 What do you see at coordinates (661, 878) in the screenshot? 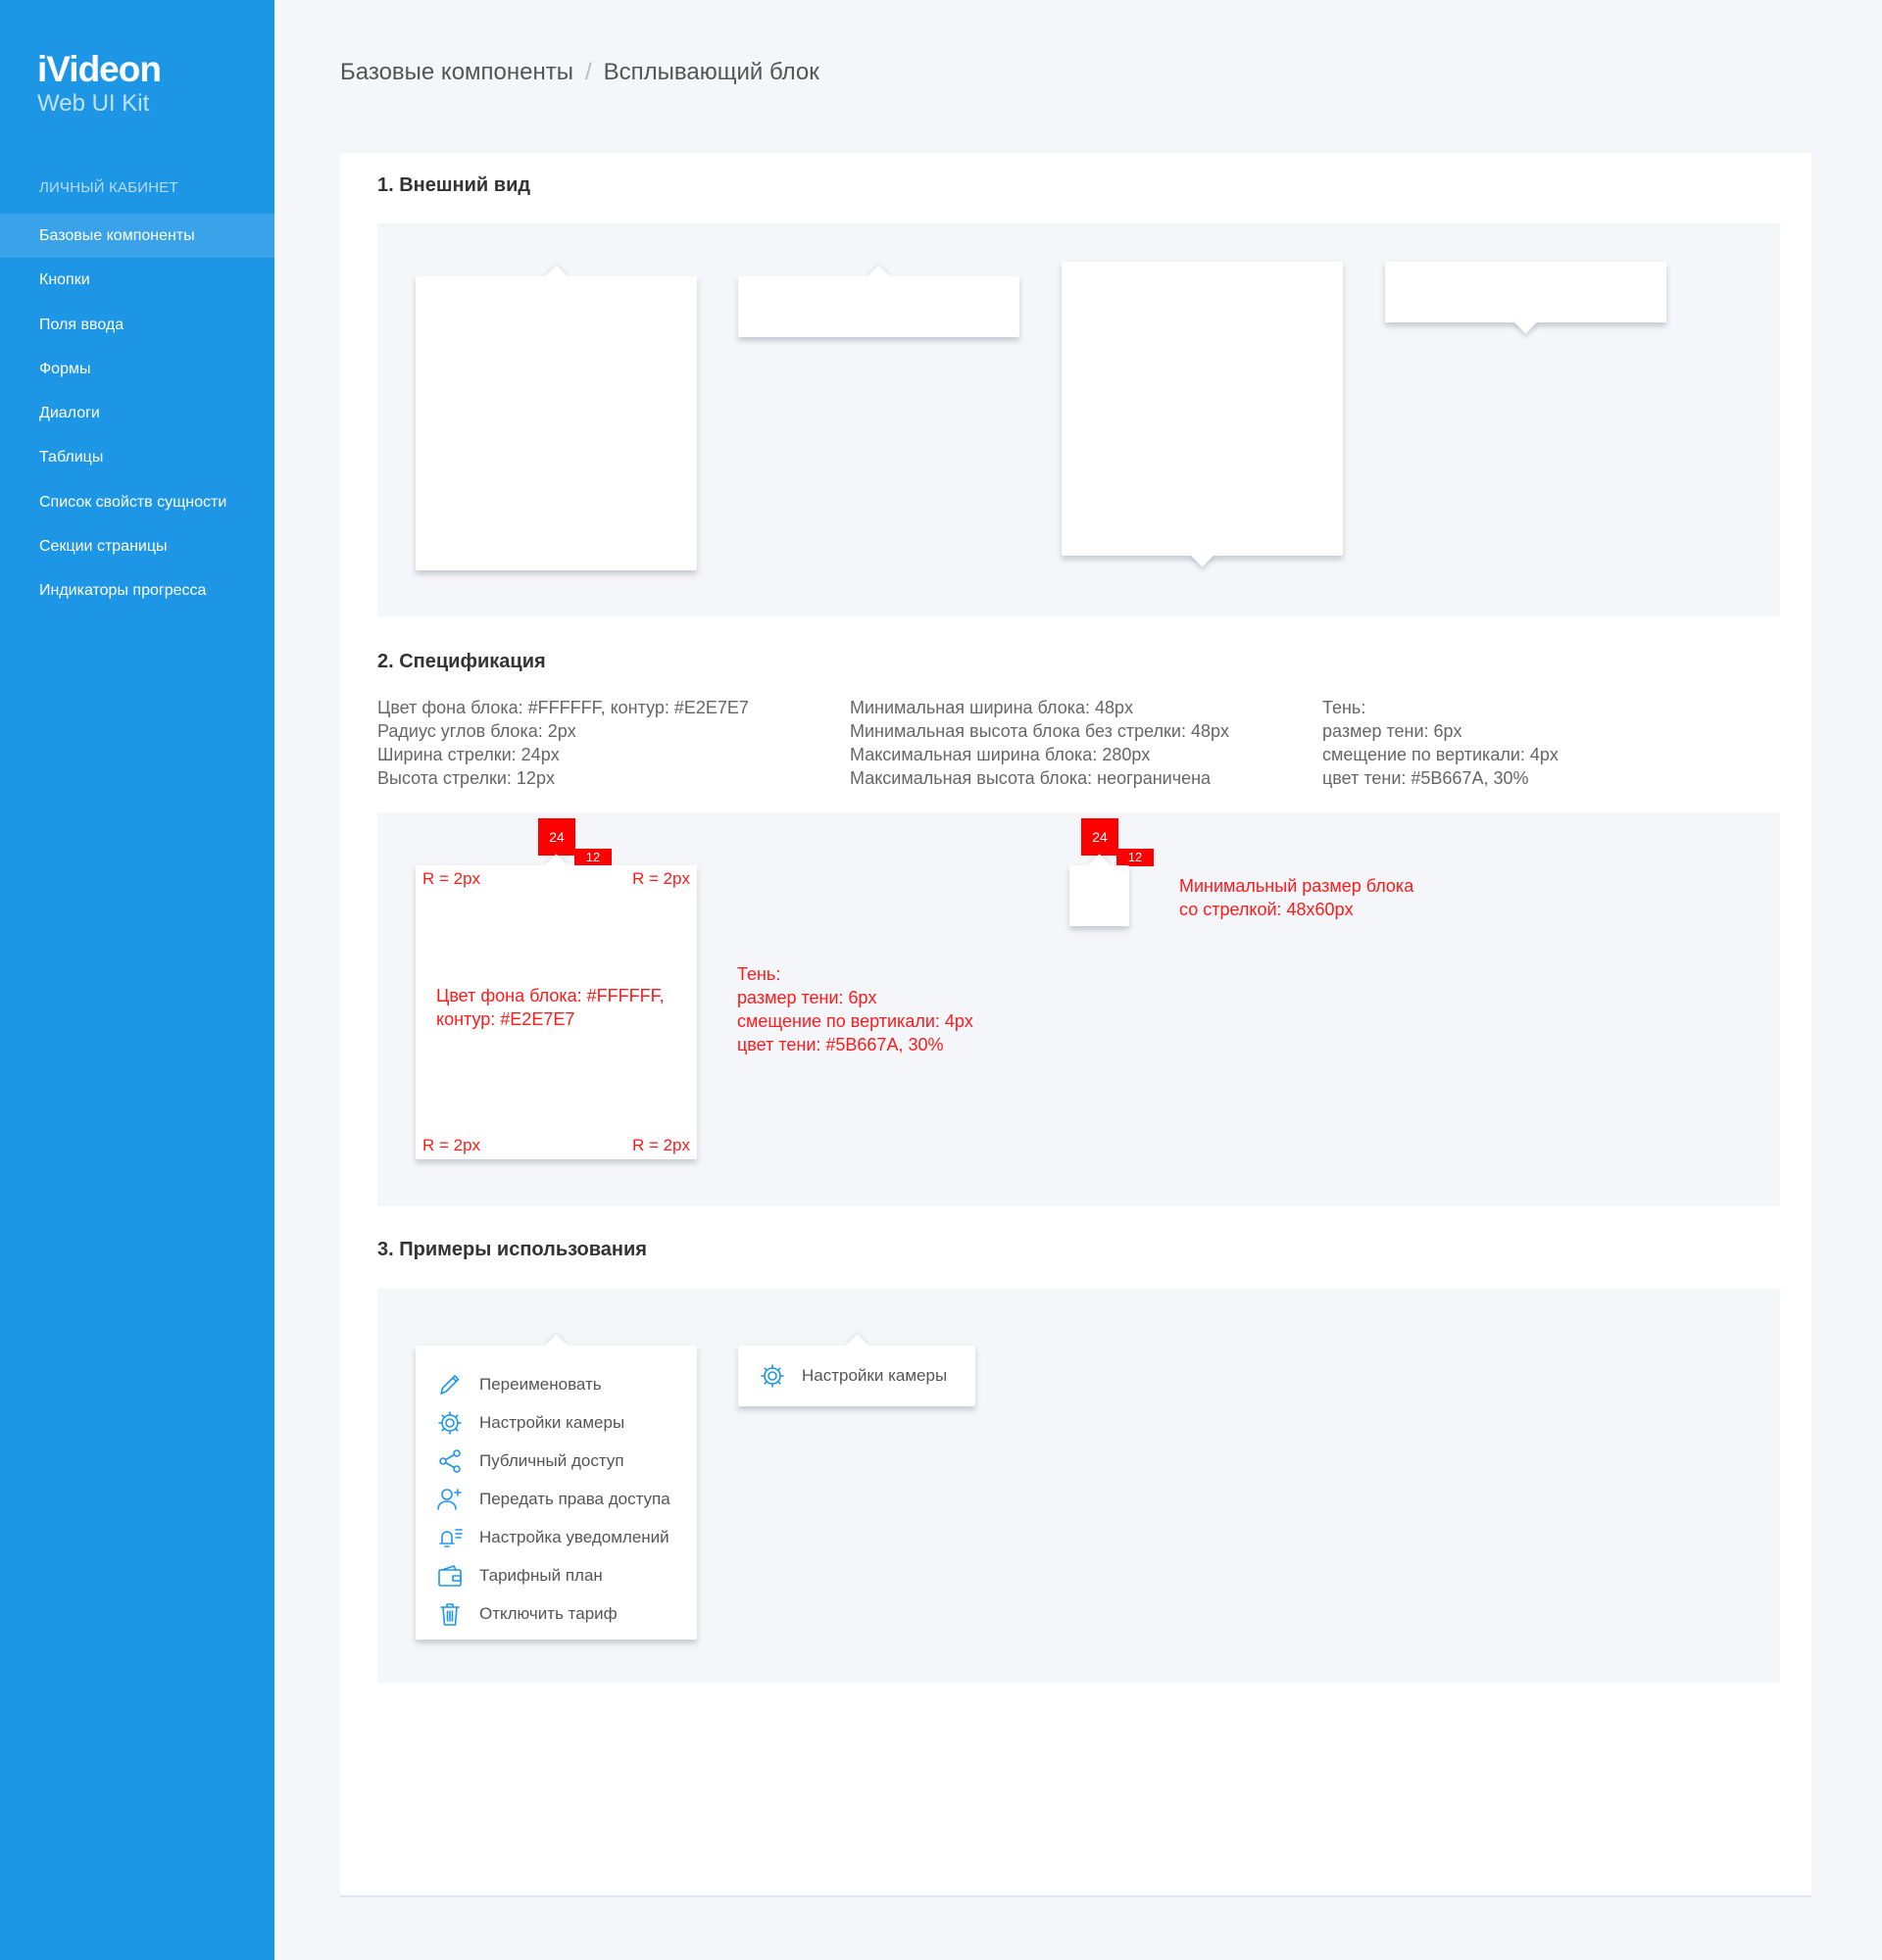
I see `radius-label-top-right: R = 2px` at bounding box center [661, 878].